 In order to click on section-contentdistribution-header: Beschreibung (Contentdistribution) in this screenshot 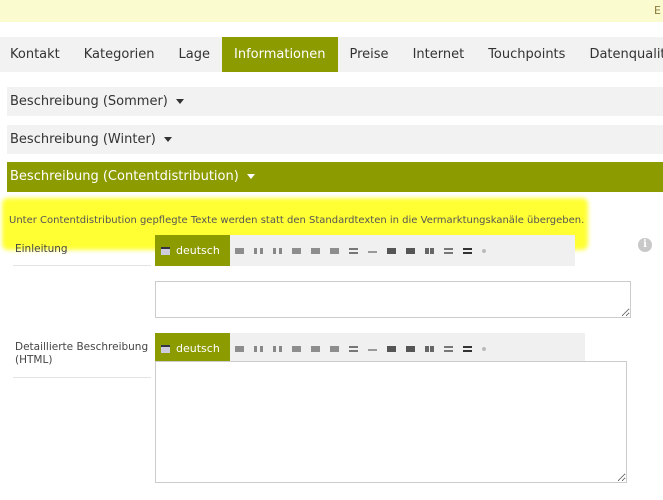, I will do `click(335, 177)`.